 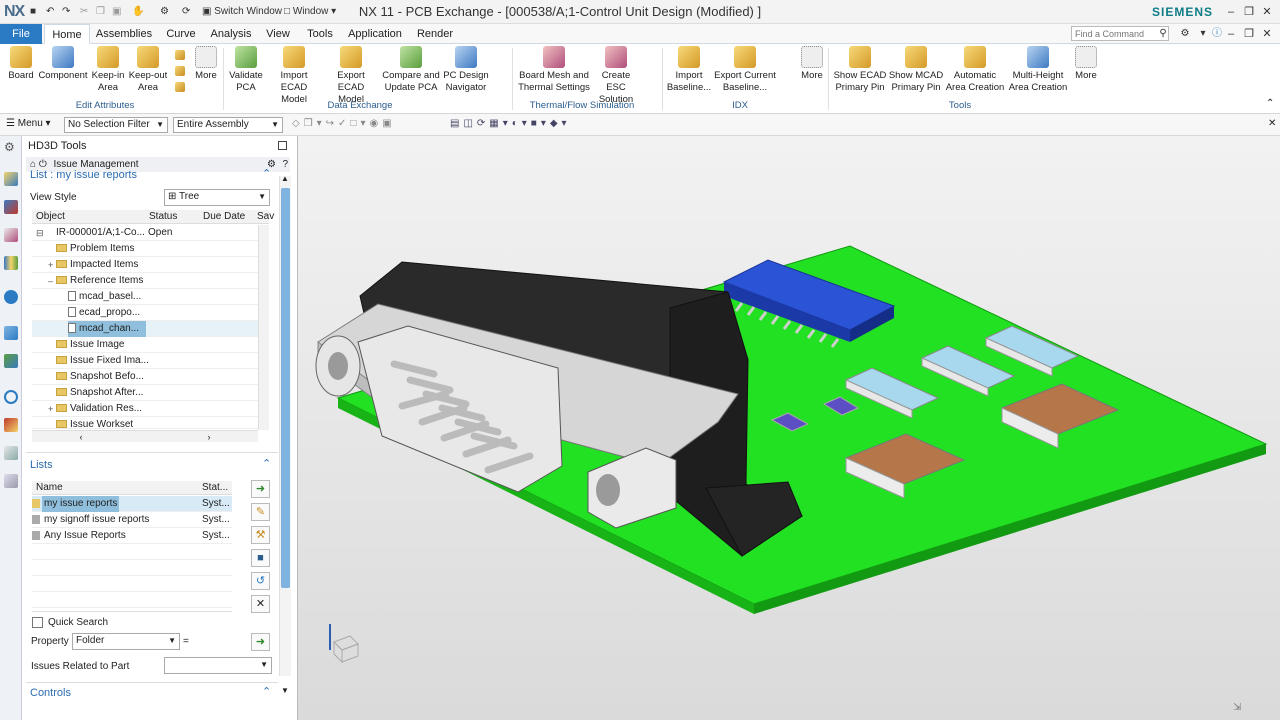 What do you see at coordinates (11, 147) in the screenshot?
I see `settings-gear-icon: ⚙` at bounding box center [11, 147].